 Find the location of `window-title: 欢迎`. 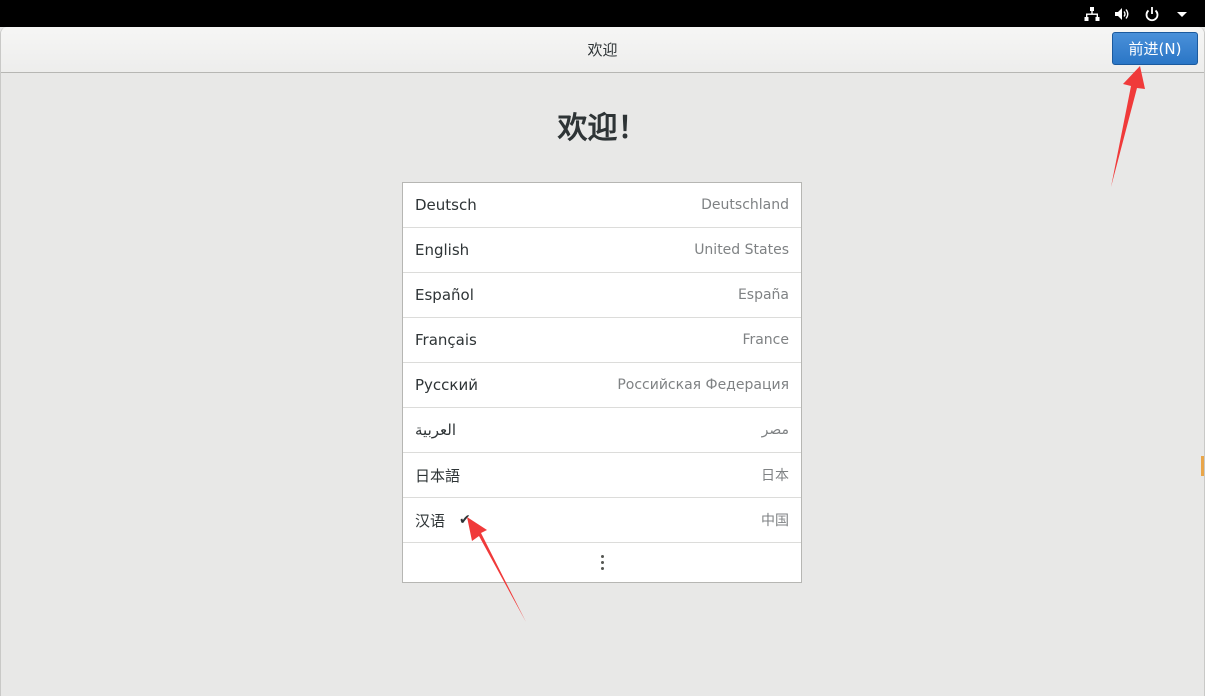

window-title: 欢迎 is located at coordinates (602, 50).